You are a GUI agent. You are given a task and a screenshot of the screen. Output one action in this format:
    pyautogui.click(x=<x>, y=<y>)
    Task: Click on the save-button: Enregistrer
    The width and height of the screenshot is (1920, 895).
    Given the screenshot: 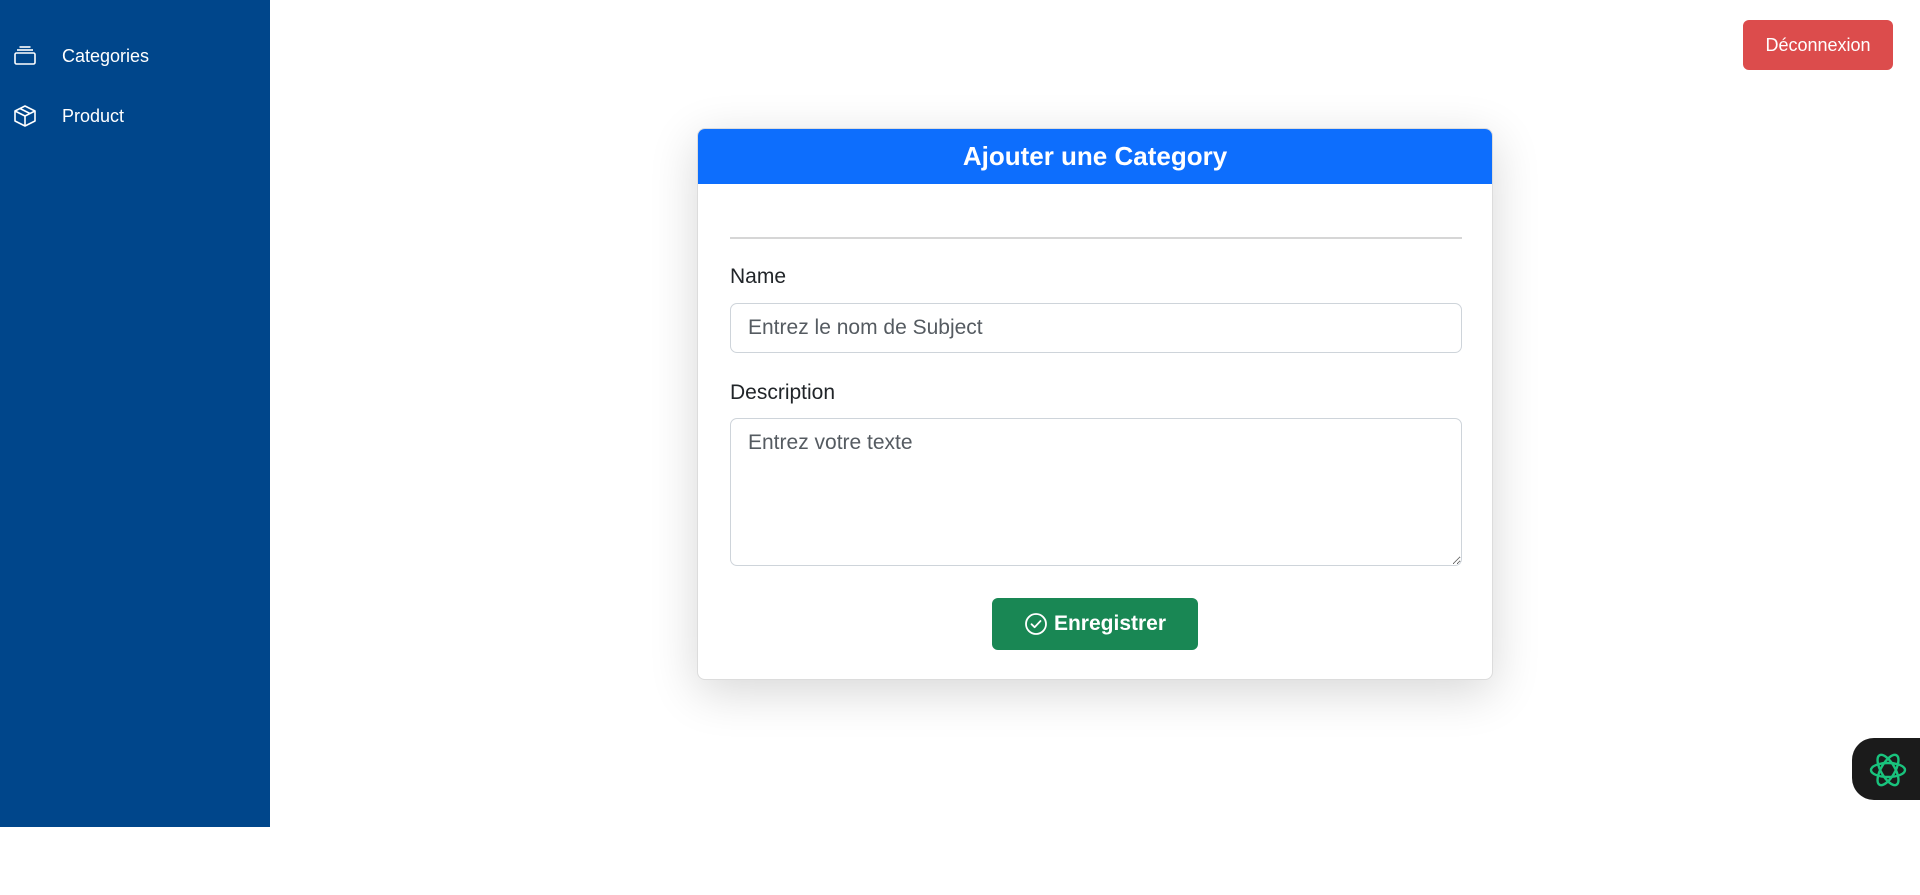 What is the action you would take?
    pyautogui.click(x=1095, y=624)
    